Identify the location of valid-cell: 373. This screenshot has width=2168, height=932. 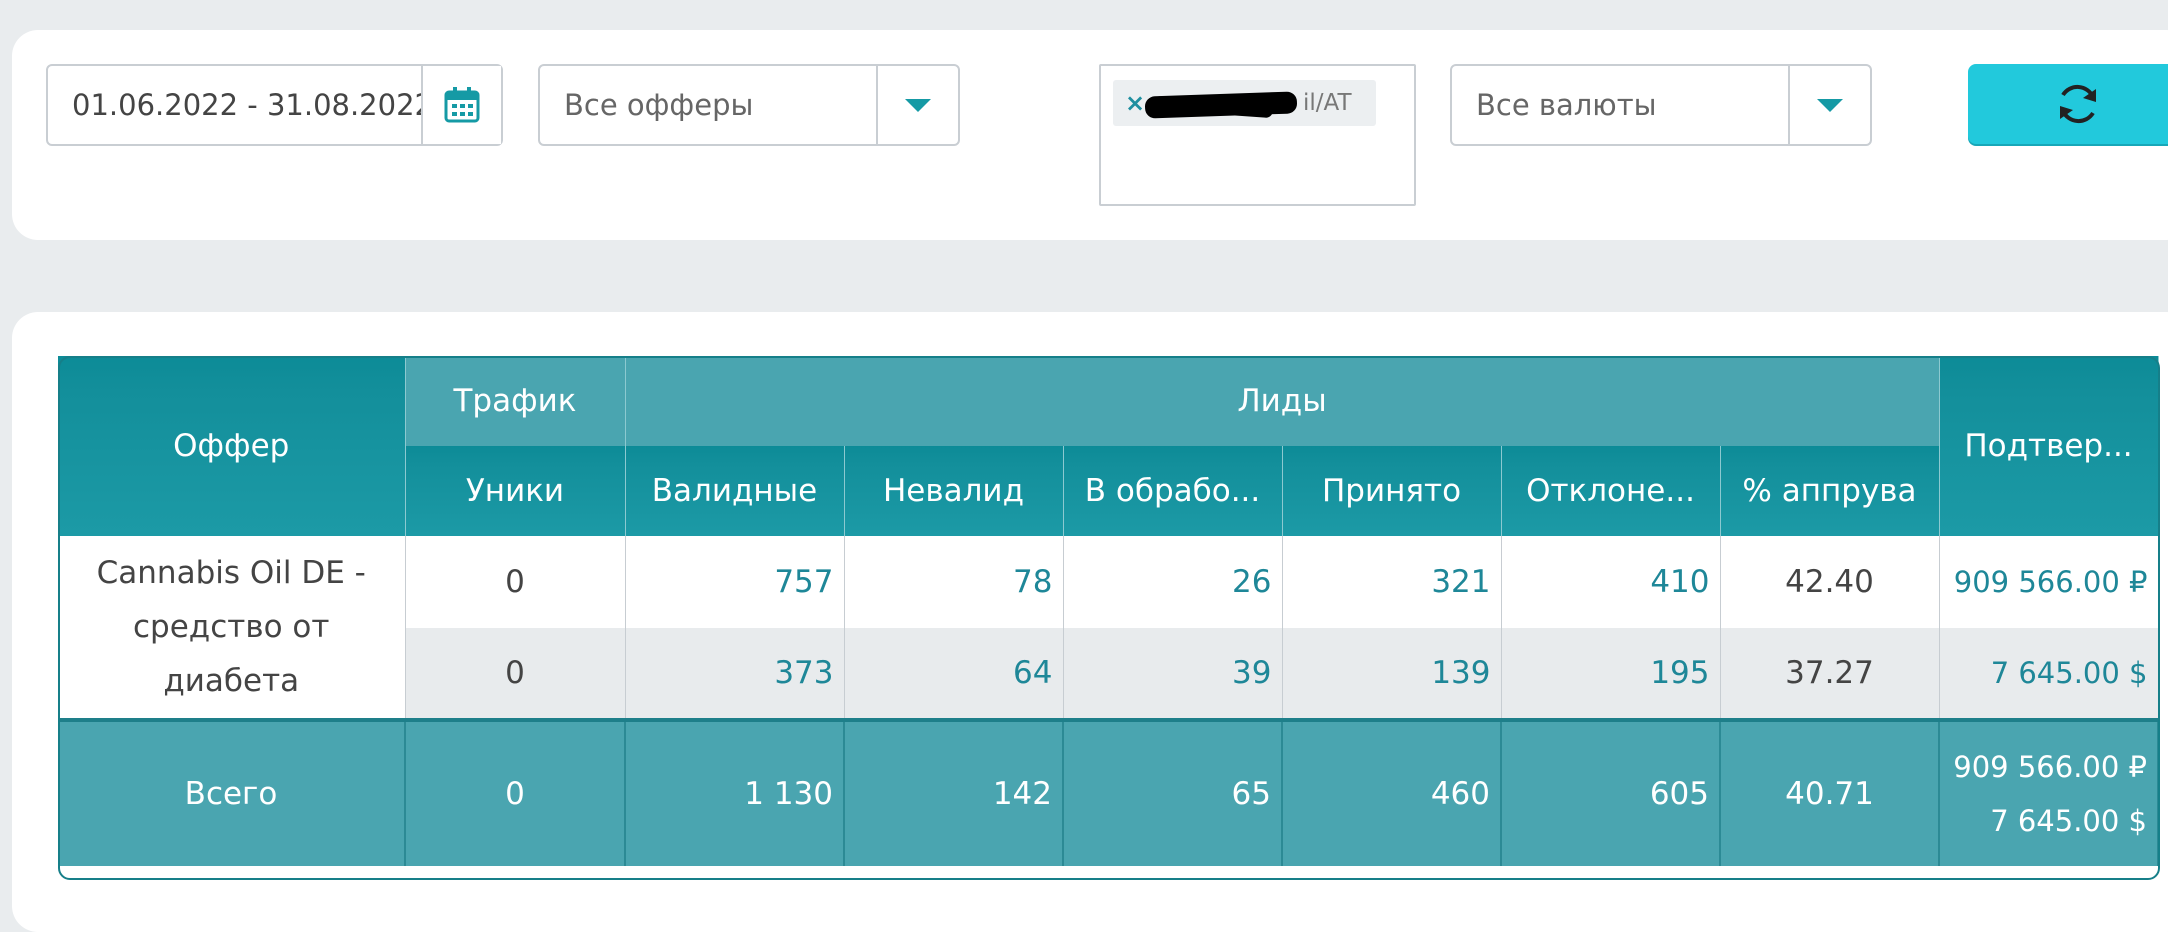
(735, 674).